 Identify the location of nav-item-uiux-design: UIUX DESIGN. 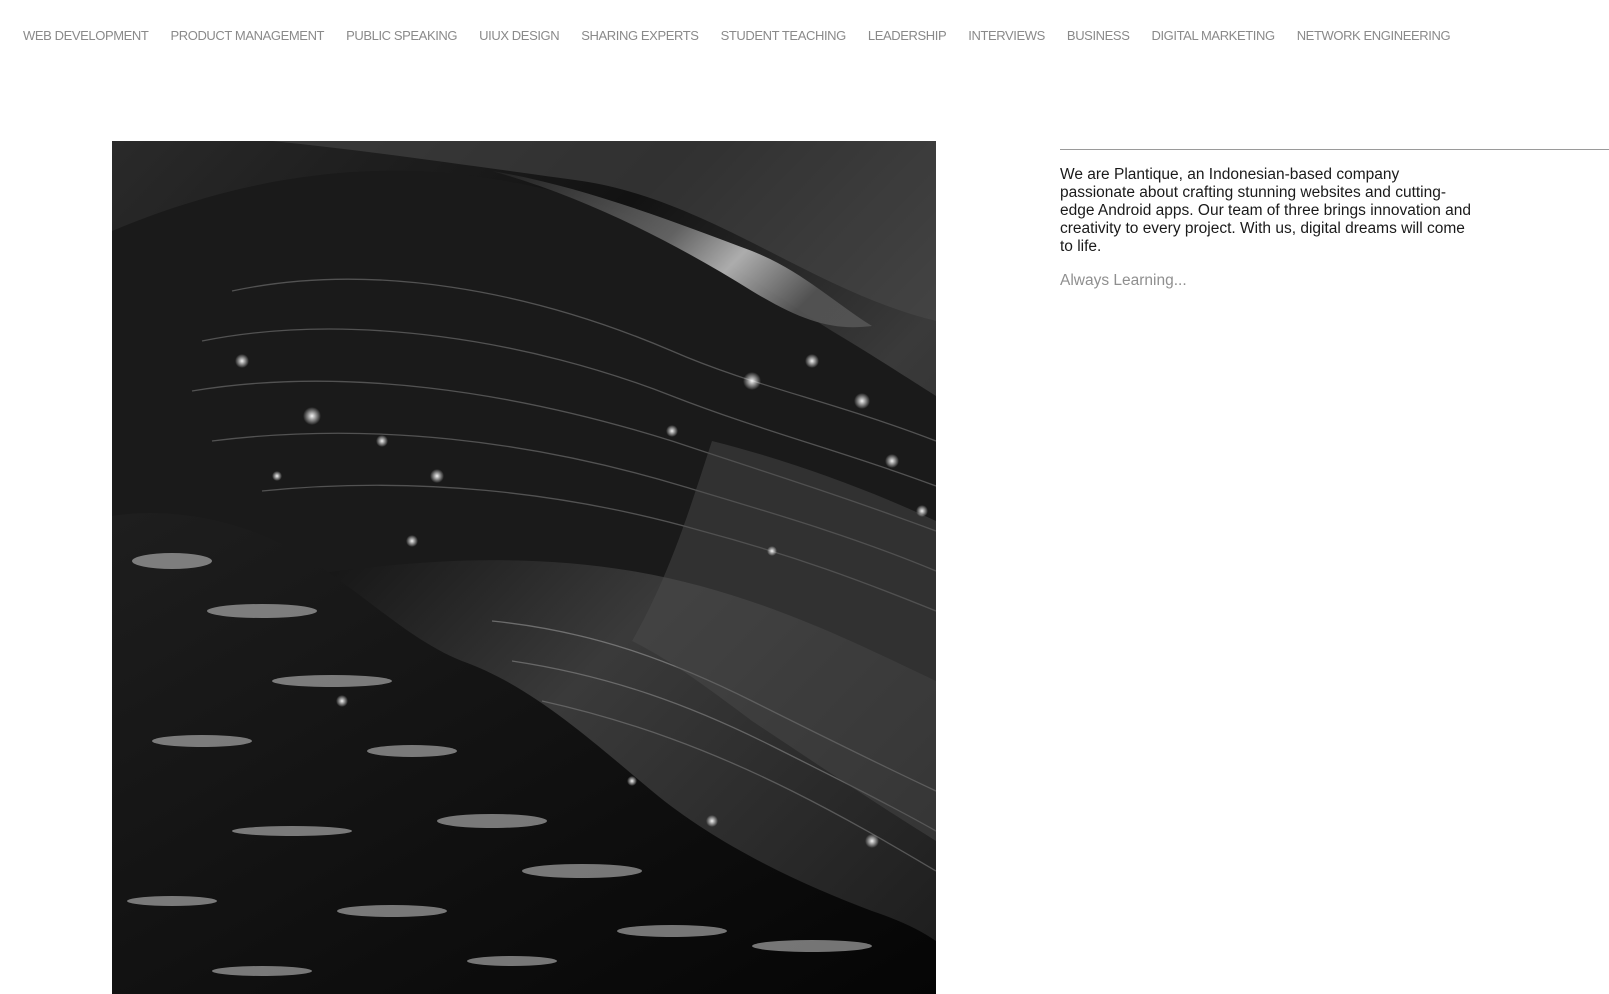
(519, 36).